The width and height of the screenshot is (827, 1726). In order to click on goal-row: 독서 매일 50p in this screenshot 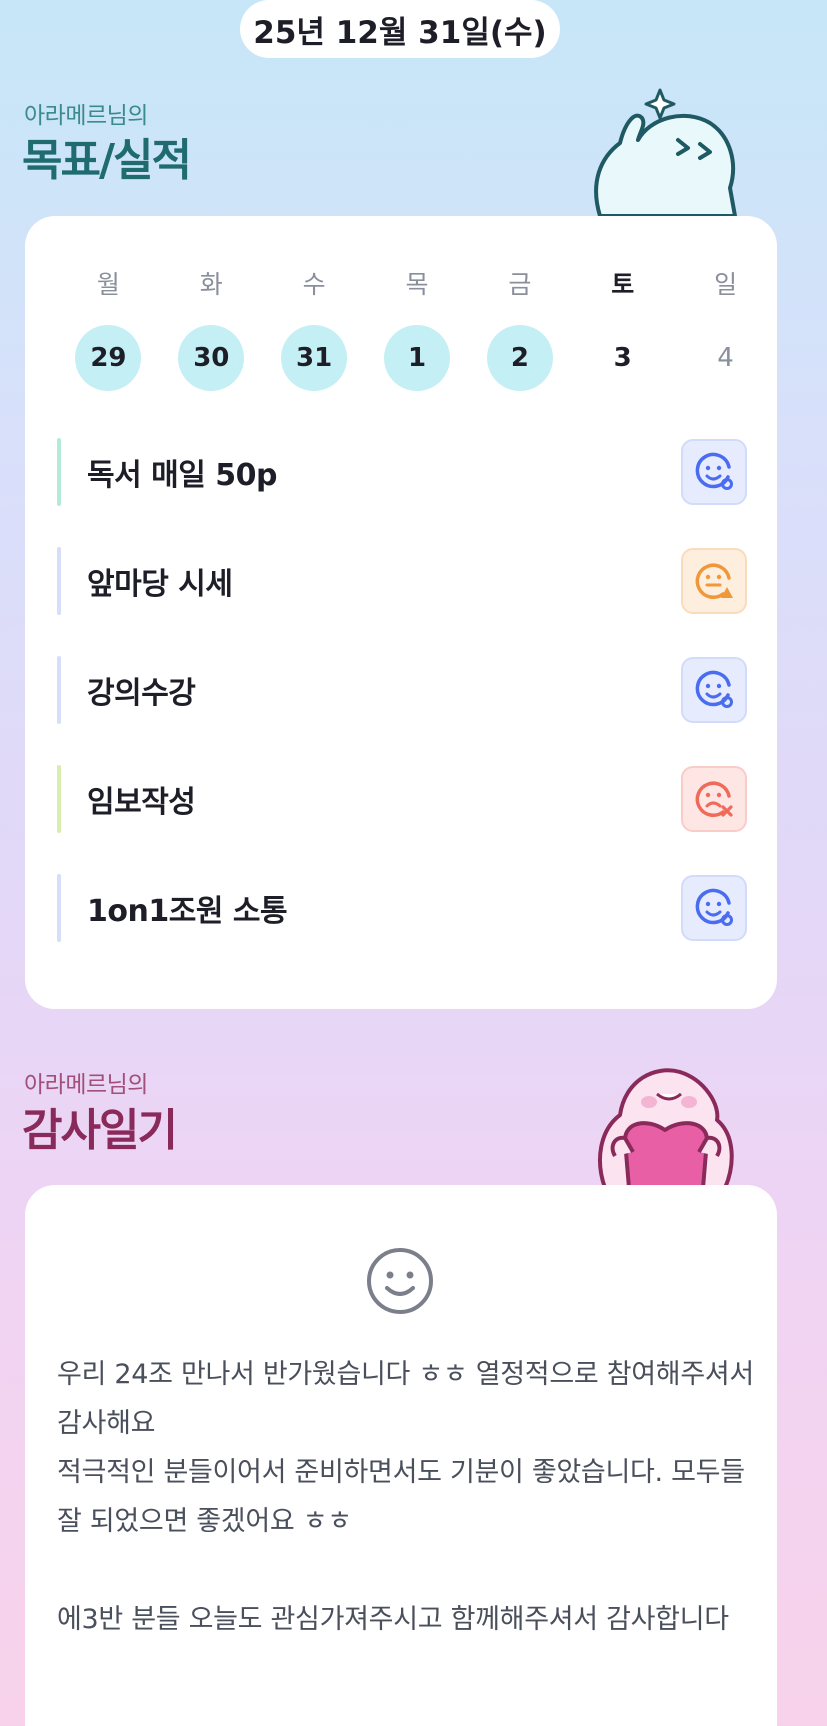, I will do `click(402, 472)`.